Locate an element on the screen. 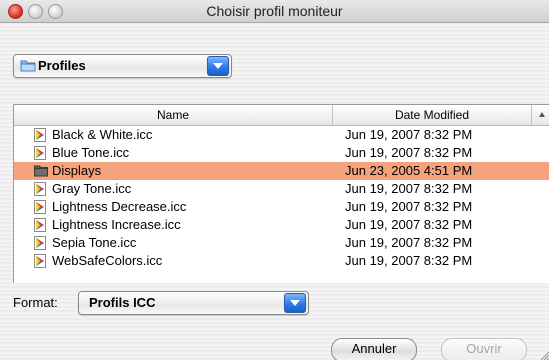 Image resolution: width=549 pixels, height=360 pixels. file-name: Displays is located at coordinates (77, 170).